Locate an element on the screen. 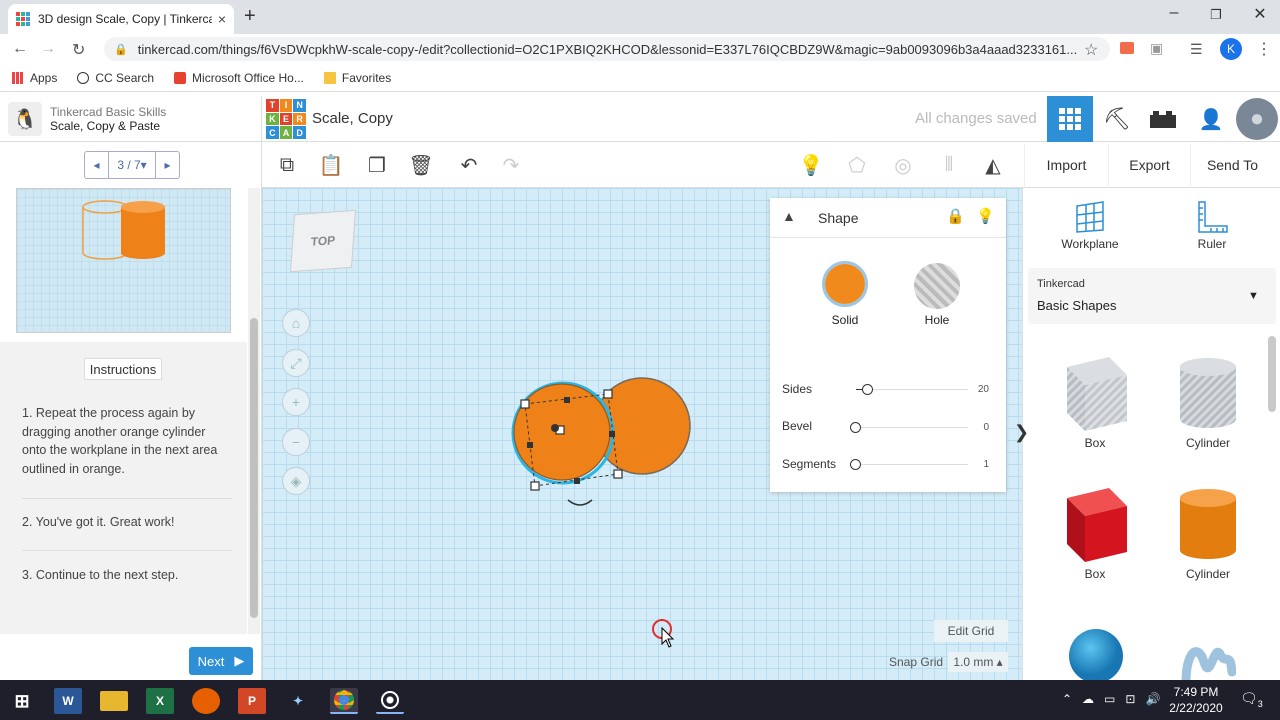 This screenshot has height=720, width=1280. bevel-slider-knob is located at coordinates (855, 427).